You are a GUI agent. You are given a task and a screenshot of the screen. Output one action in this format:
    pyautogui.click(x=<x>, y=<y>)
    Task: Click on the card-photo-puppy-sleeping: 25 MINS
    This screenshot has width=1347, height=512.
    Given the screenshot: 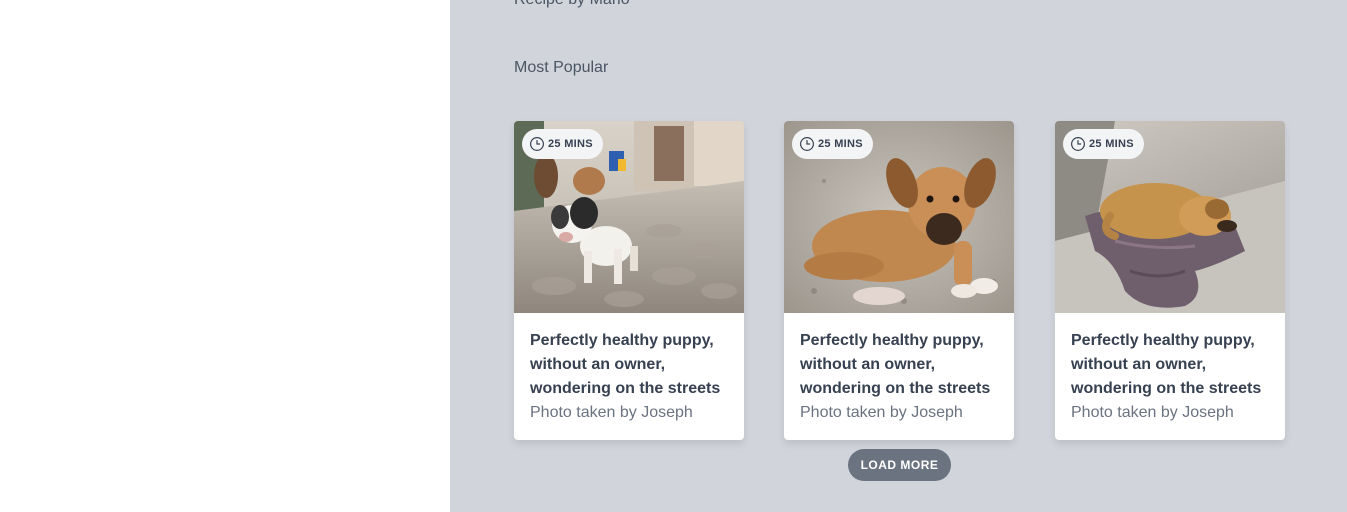 What is the action you would take?
    pyautogui.click(x=1170, y=217)
    